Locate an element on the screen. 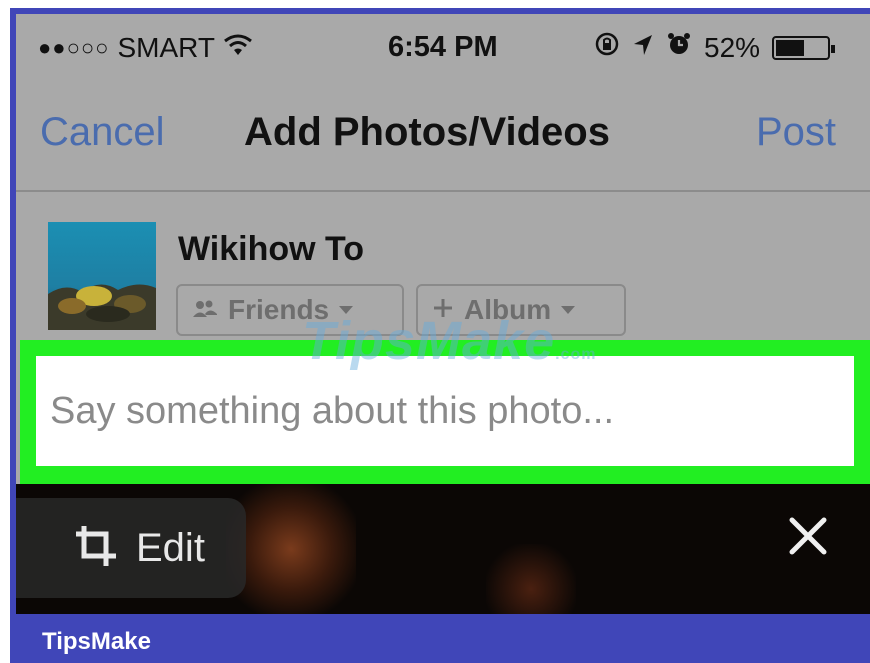  plus-icon is located at coordinates (443, 310).